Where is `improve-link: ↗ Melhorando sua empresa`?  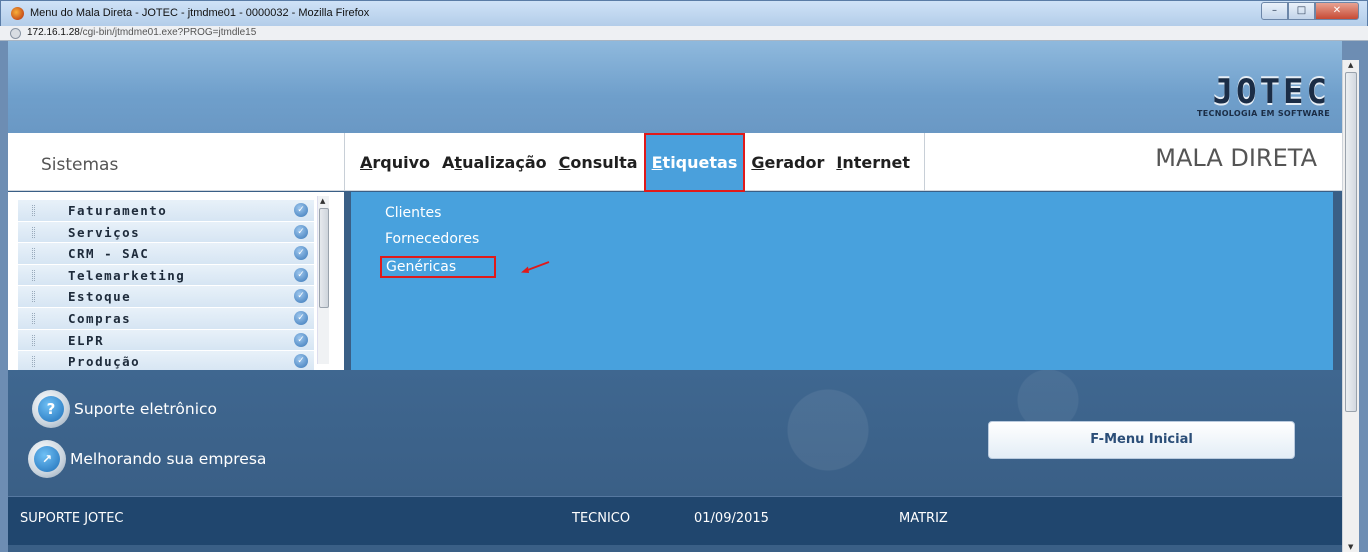
improve-link: ↗ Melhorando sua empresa is located at coordinates (147, 459).